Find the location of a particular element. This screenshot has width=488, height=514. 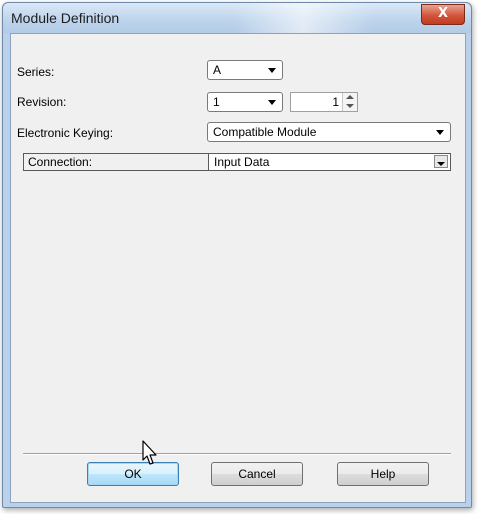

revision-minor-value: 1 is located at coordinates (335, 102).